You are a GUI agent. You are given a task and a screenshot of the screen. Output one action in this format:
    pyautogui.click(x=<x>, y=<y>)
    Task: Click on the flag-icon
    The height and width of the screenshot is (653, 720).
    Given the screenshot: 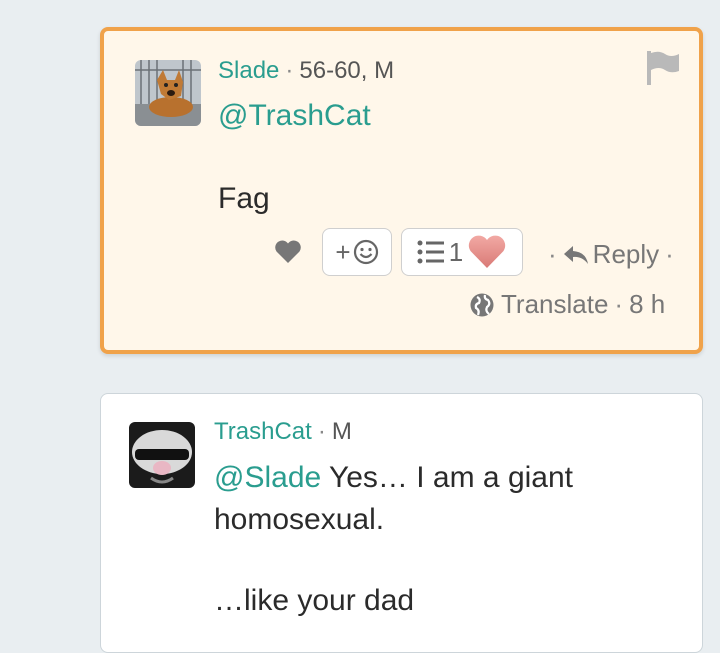 What is the action you would take?
    pyautogui.click(x=662, y=70)
    